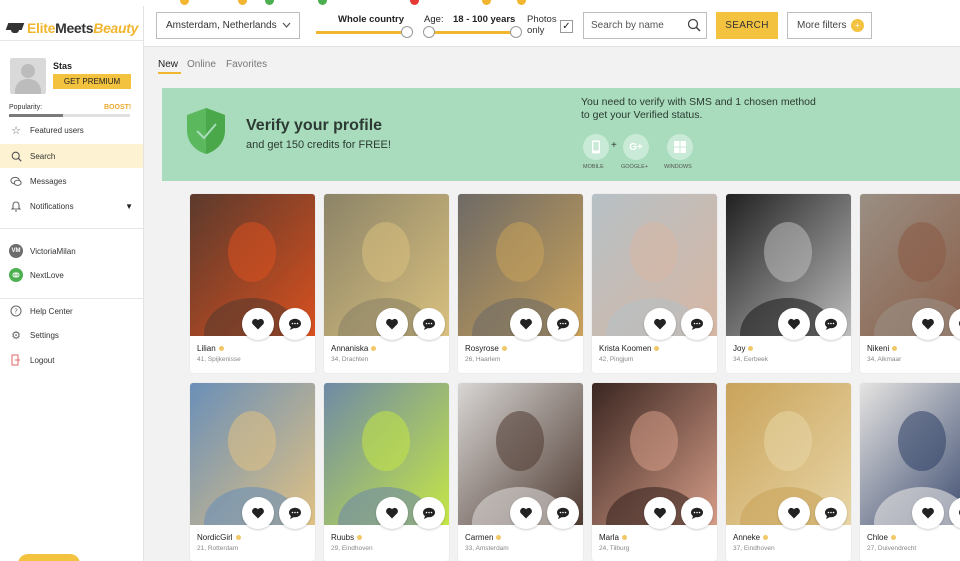 The width and height of the screenshot is (960, 561). I want to click on profile-card: Carmen 33, Amsterdam, so click(520, 472).